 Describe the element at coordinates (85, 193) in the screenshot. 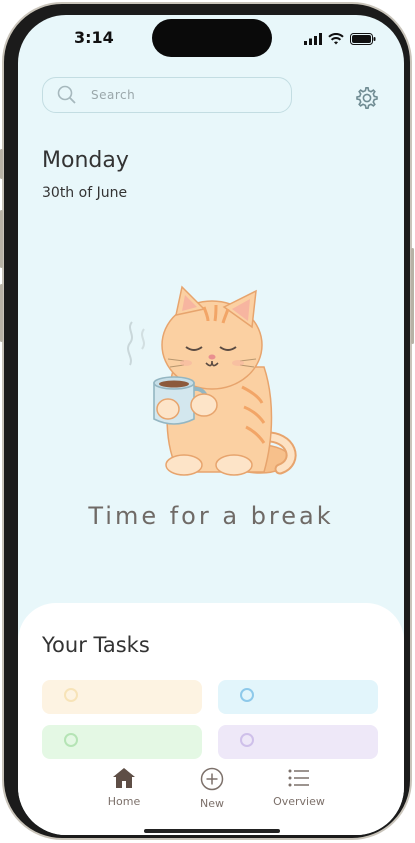

I see `date-subheading: 30th of June` at that location.